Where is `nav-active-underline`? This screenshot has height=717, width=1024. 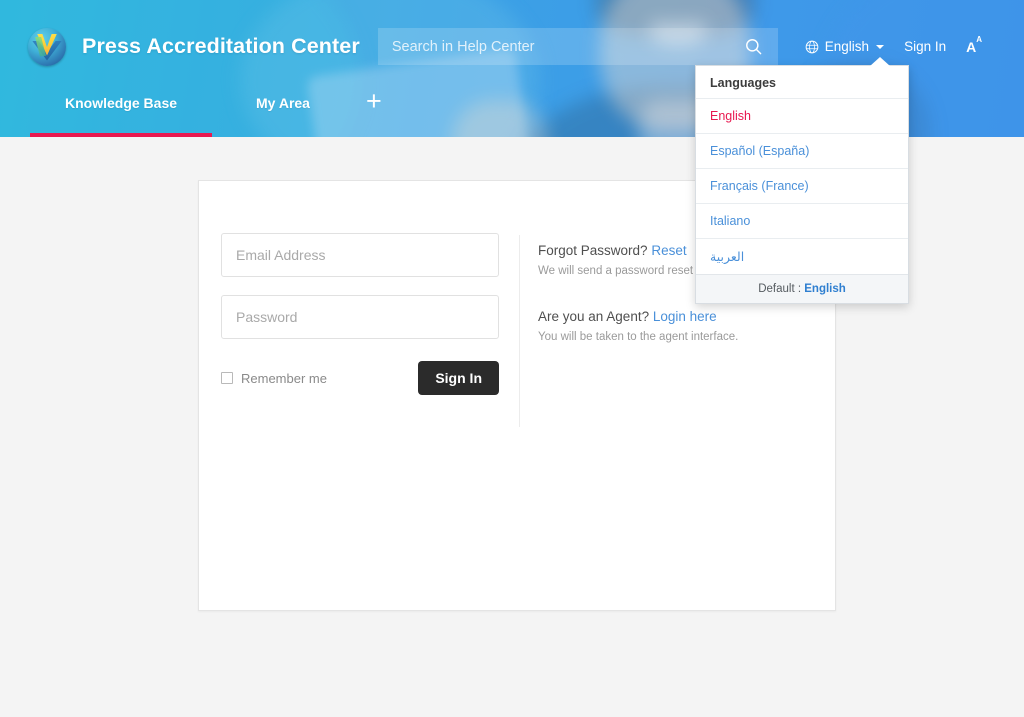 nav-active-underline is located at coordinates (121, 135).